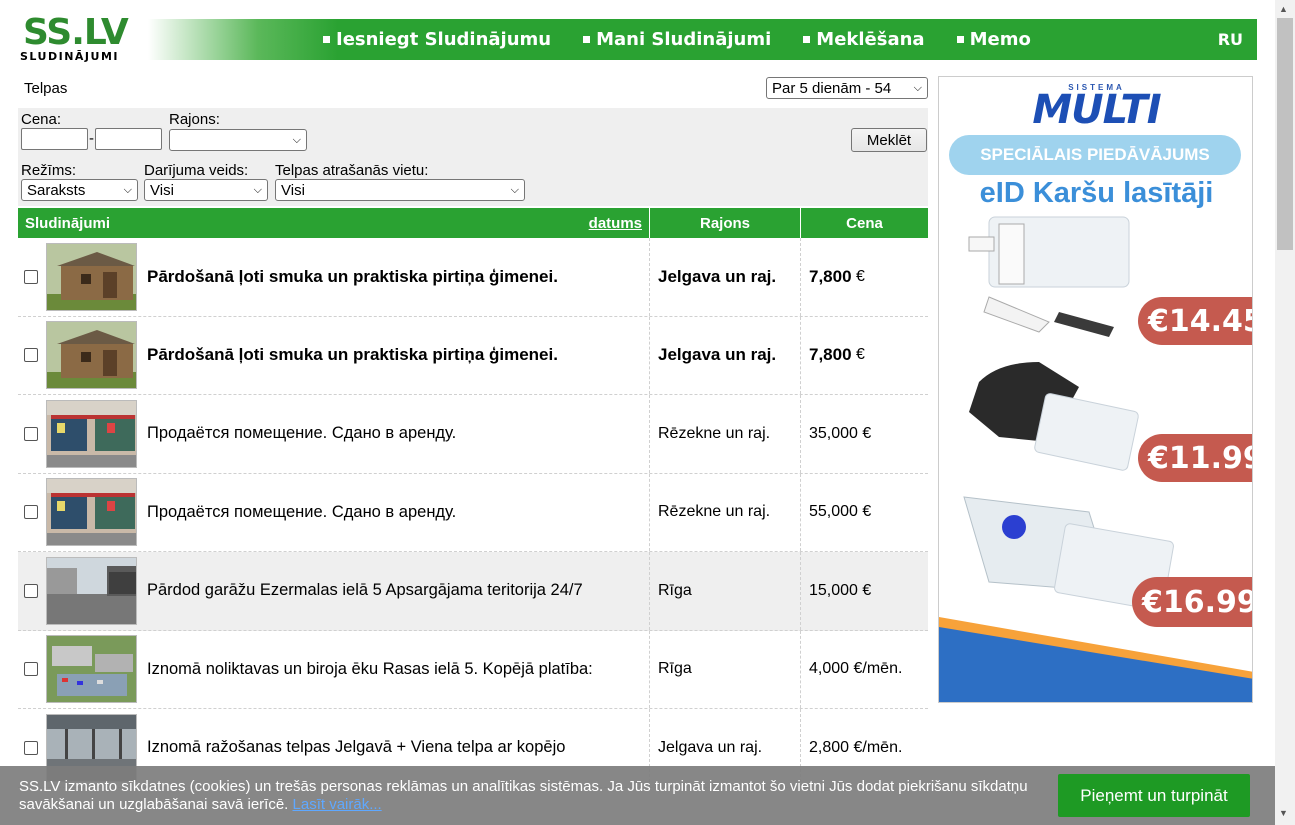 This screenshot has width=1295, height=825. I want to click on menu-submit-ad-label: Iesniegt Sludinājumu, so click(444, 39).